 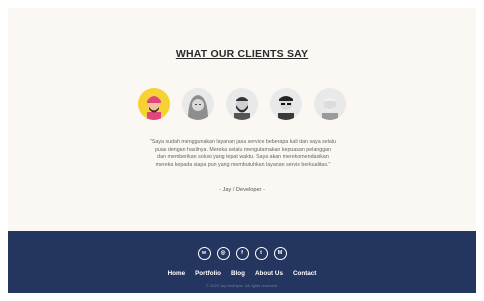 I want to click on avatar-old-man, so click(x=330, y=104).